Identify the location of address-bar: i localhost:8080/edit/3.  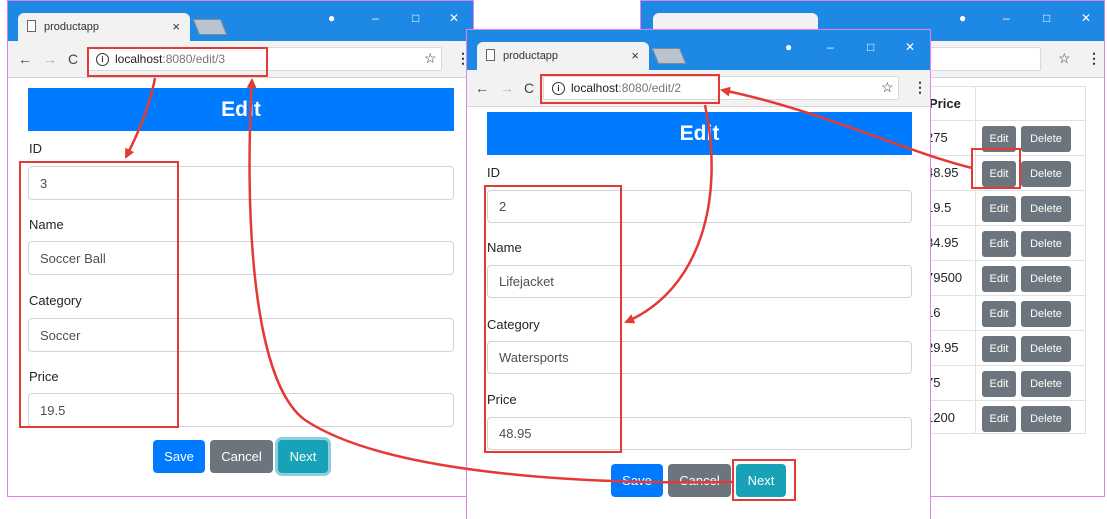
(264, 59).